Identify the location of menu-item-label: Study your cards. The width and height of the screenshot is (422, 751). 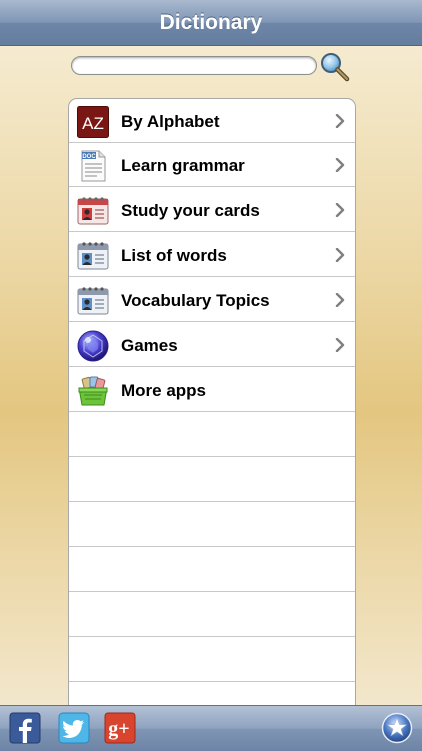
(190, 210).